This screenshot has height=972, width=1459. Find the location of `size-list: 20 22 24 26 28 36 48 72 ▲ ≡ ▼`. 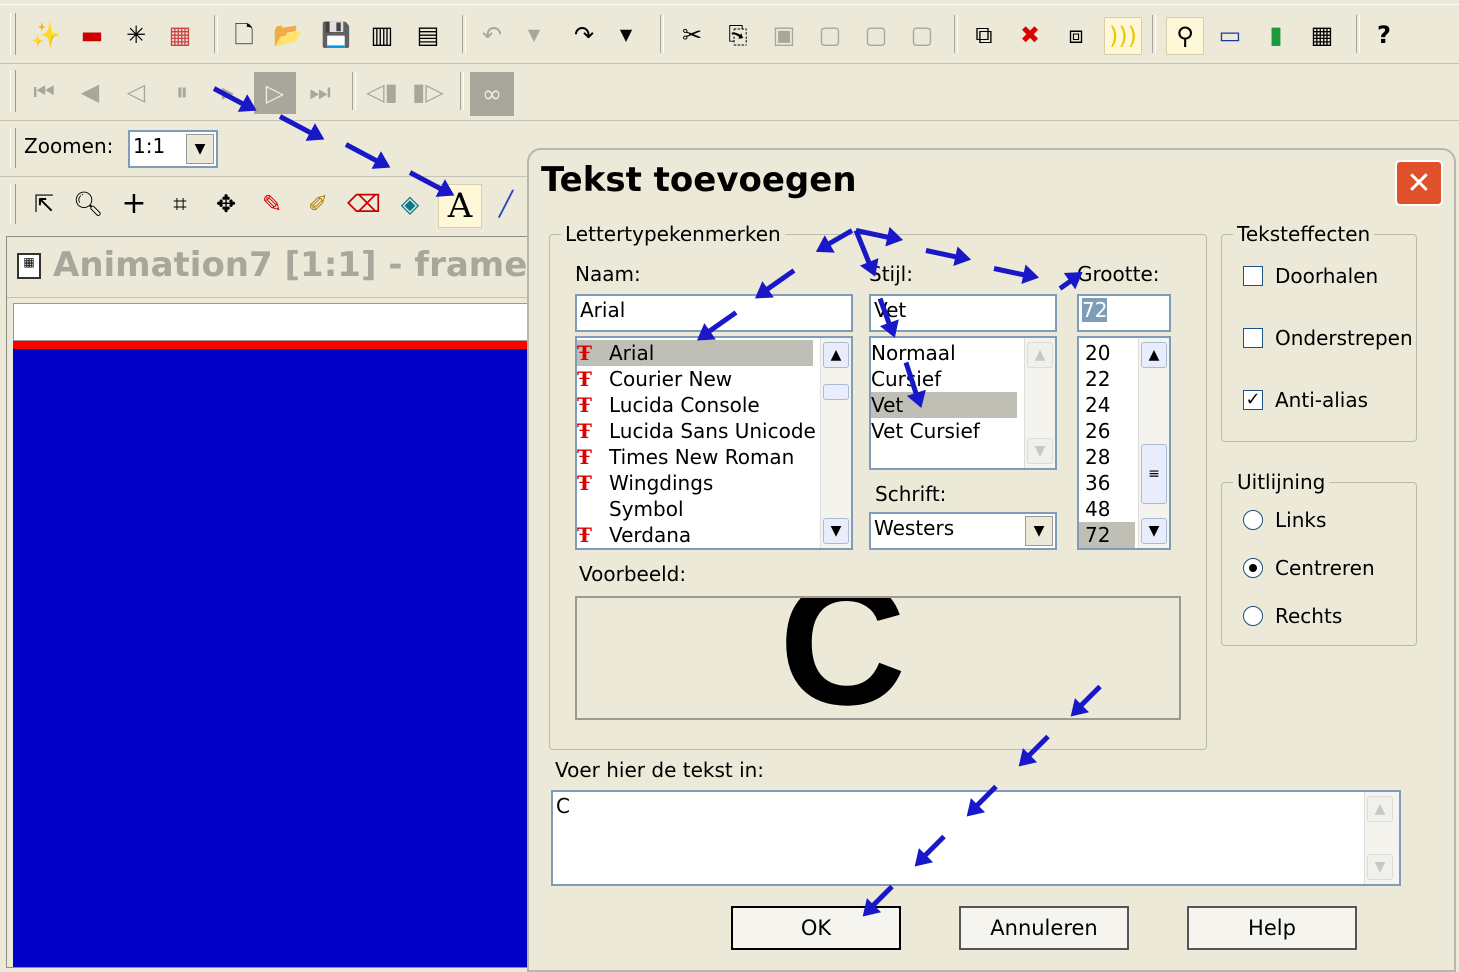

size-list: 20 22 24 26 28 36 48 72 ▲ ≡ ▼ is located at coordinates (1124, 443).